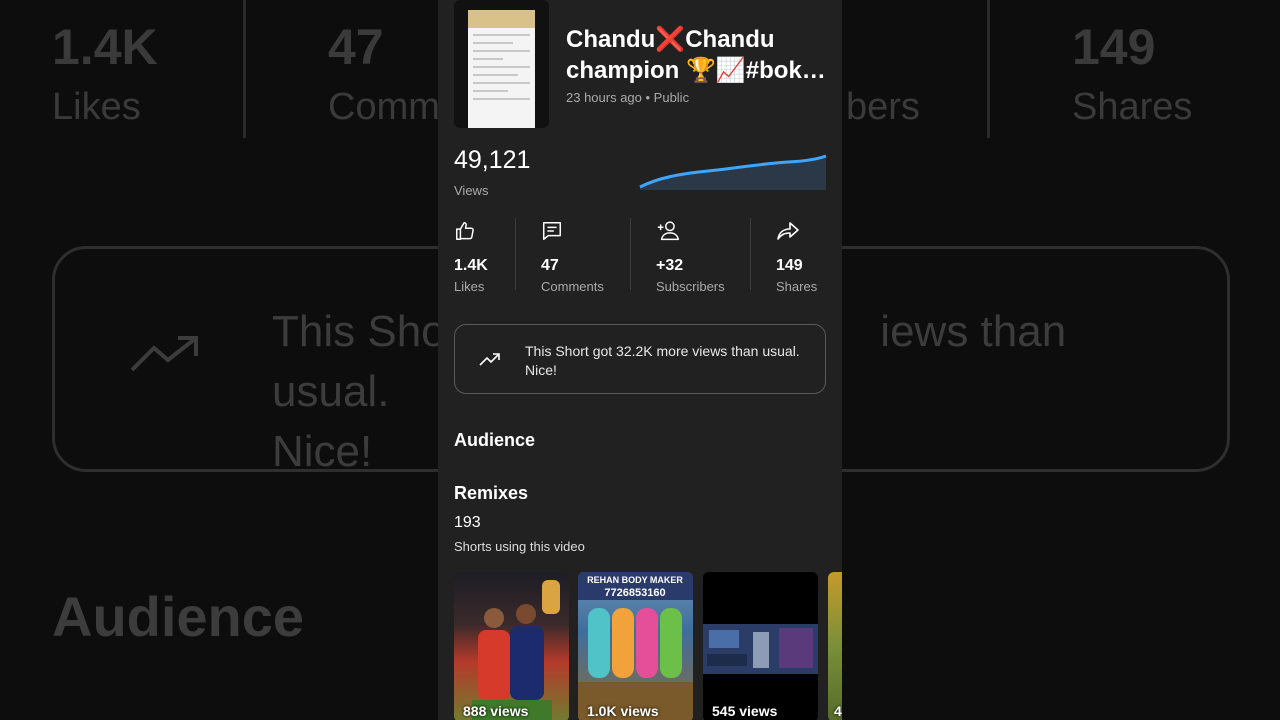 The image size is (1280, 720). What do you see at coordinates (105, 73) in the screenshot?
I see `bg-stat-likes: 1.4K Likes` at bounding box center [105, 73].